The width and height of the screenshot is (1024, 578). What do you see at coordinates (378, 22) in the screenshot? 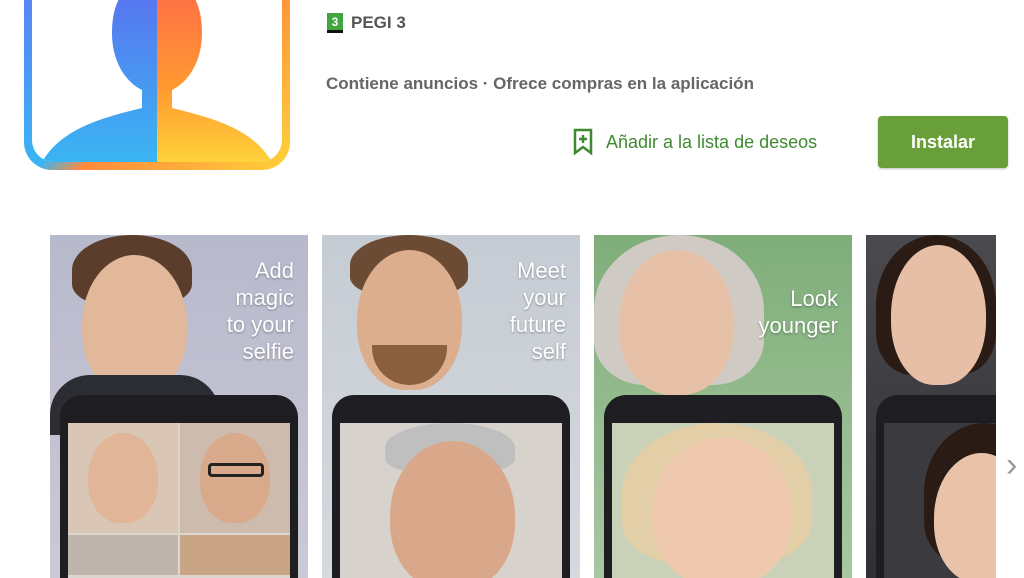
I see `pegi-label: PEGI 3` at bounding box center [378, 22].